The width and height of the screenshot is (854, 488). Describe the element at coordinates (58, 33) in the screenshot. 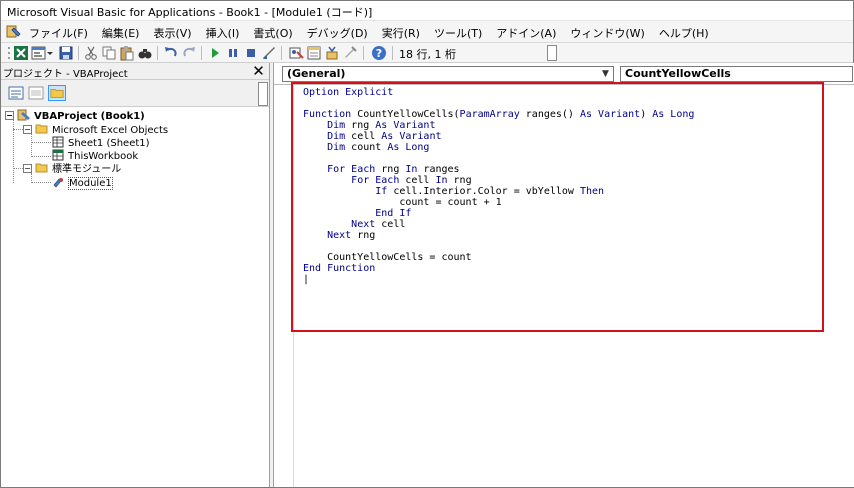

I see `menu-item: ファイル(F)` at that location.